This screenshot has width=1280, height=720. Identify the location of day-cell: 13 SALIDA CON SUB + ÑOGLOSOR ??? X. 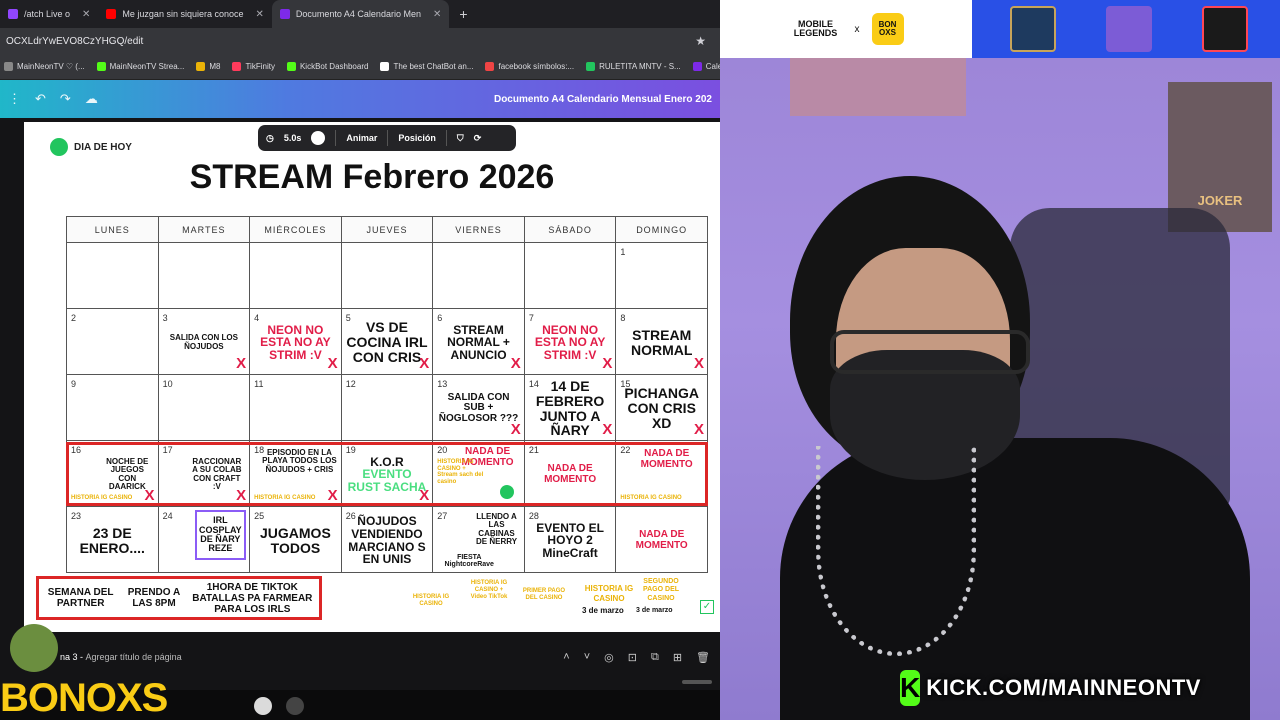
(478, 407).